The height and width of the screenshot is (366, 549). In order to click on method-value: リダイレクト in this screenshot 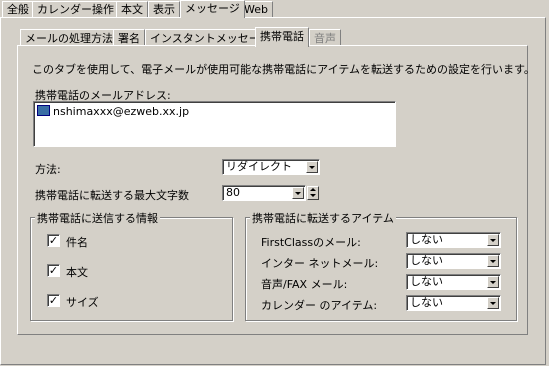, I will do `click(259, 166)`.